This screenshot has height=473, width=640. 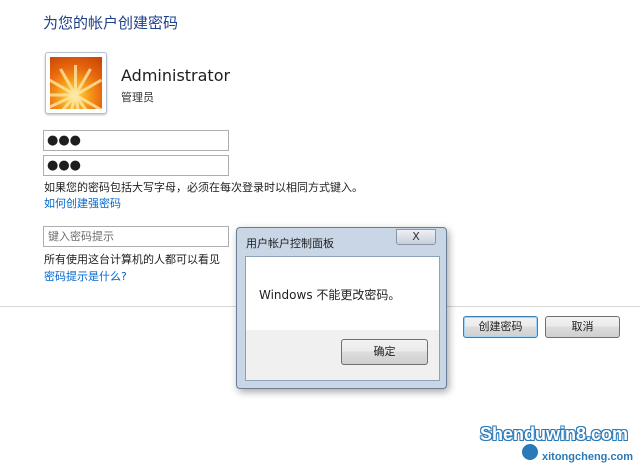 I want to click on user-avatar, so click(x=76, y=83).